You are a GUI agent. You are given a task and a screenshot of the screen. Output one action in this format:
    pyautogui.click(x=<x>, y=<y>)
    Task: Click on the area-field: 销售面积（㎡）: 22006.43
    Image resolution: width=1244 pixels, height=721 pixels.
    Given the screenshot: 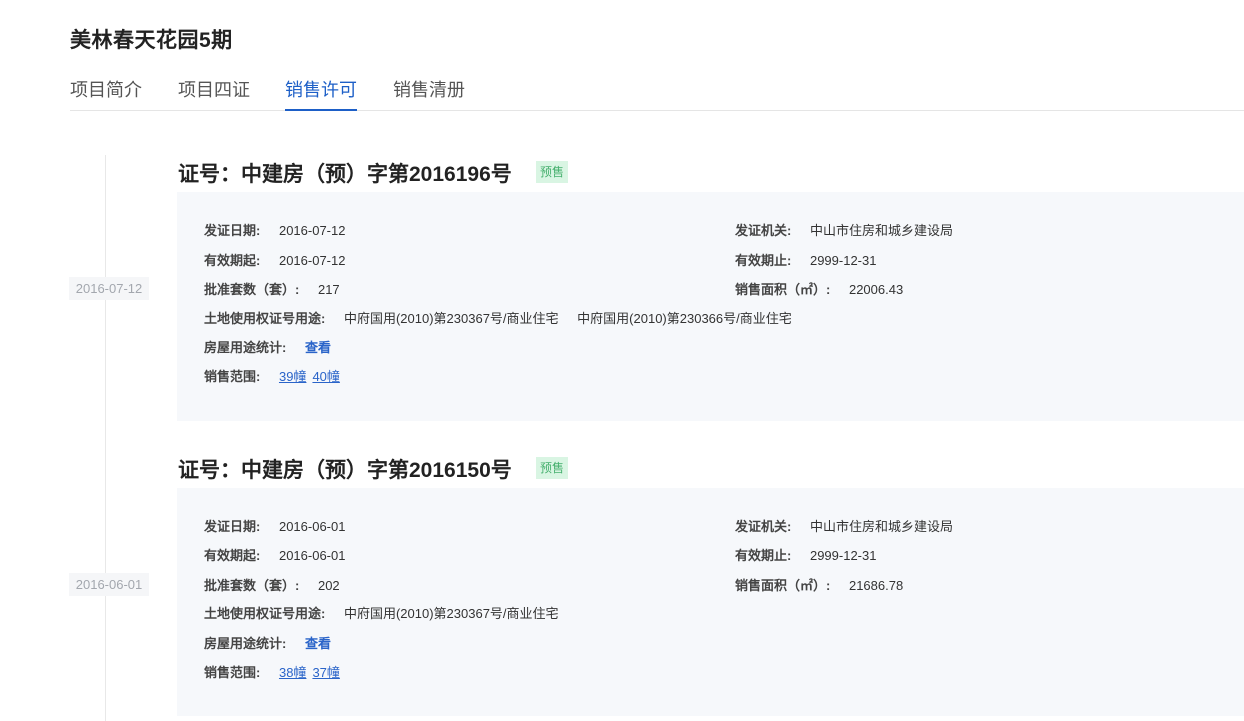 What is the action you would take?
    pyautogui.click(x=819, y=288)
    